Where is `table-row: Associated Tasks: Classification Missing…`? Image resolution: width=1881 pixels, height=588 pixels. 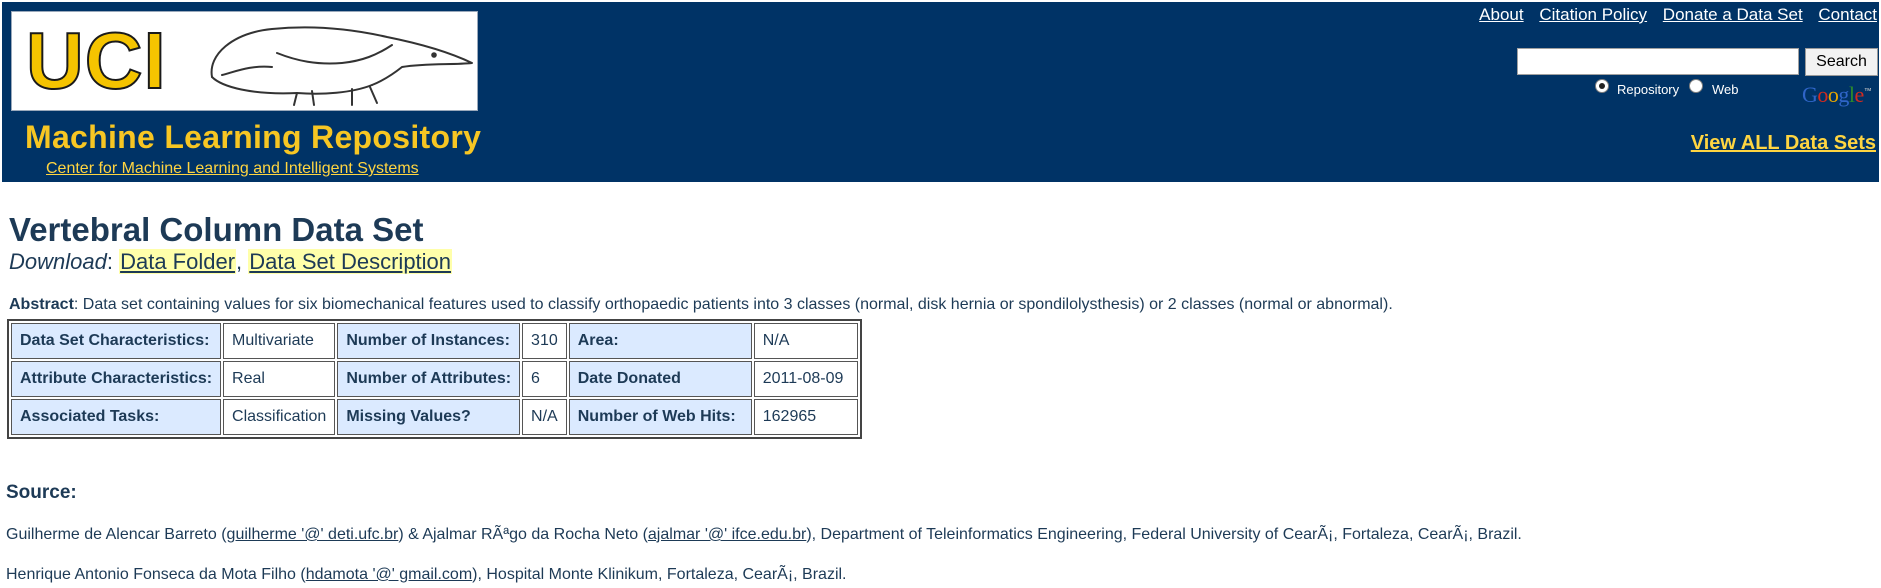 table-row: Associated Tasks: Classification Missing… is located at coordinates (434, 417).